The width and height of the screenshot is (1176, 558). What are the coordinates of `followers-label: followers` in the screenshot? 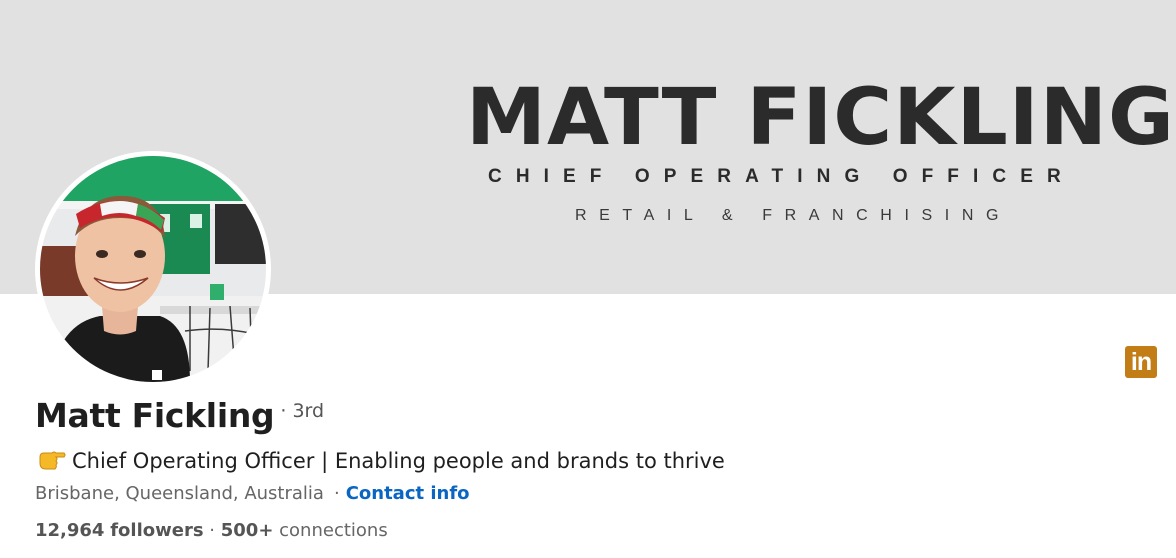 It's located at (156, 530).